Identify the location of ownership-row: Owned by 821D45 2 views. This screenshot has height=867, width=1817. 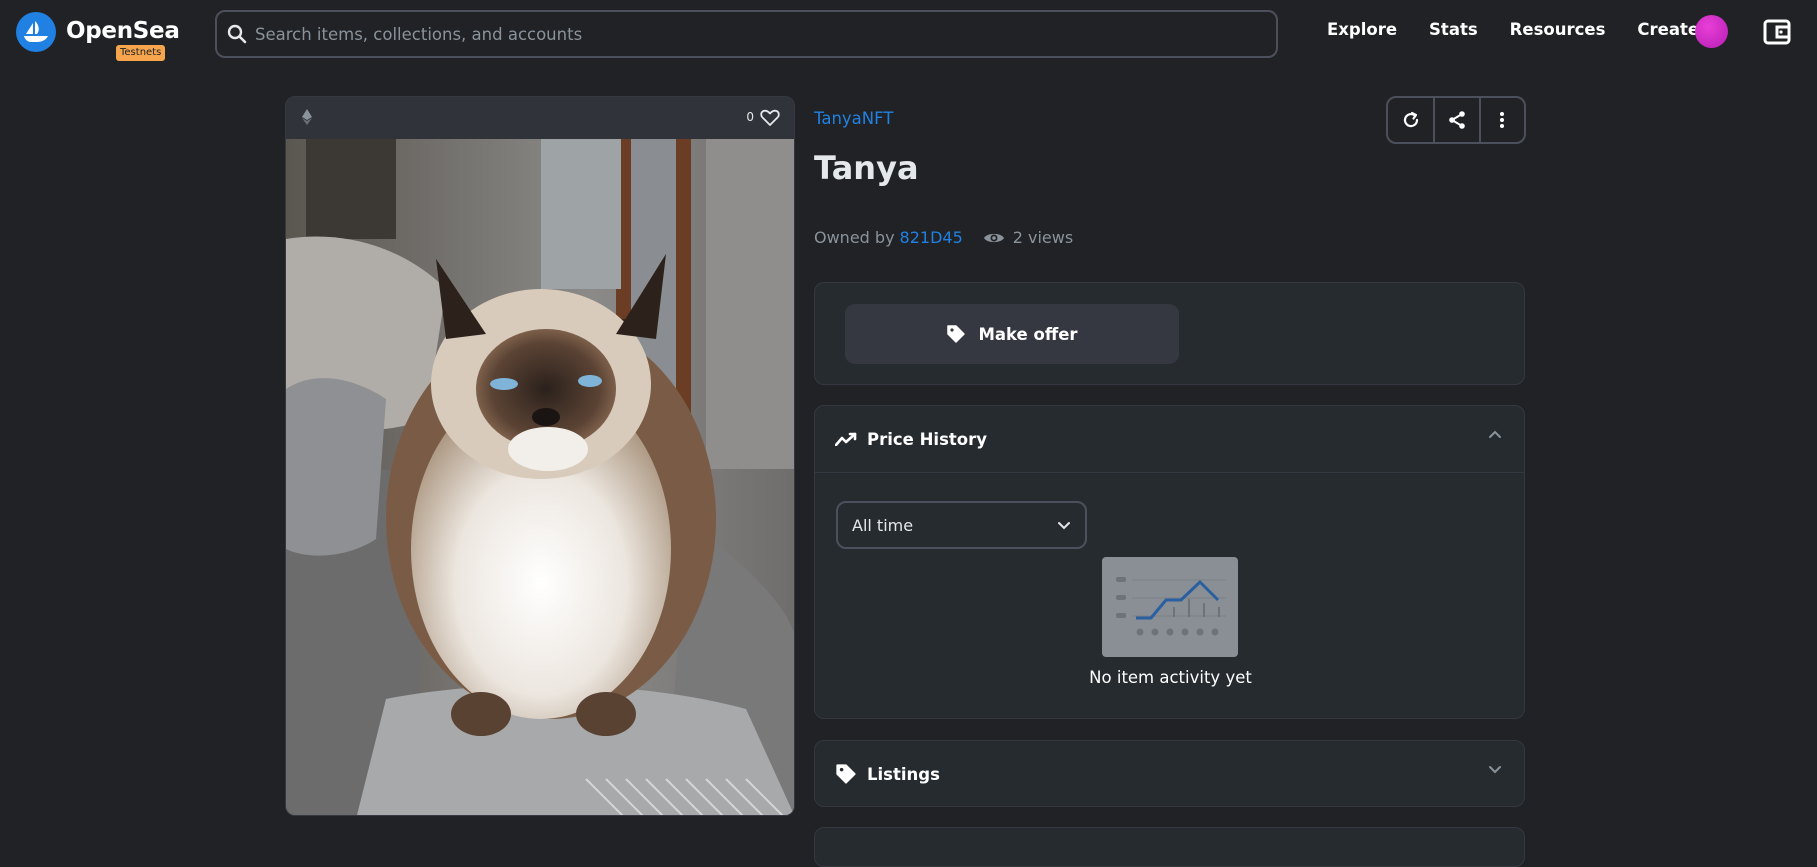
(943, 237).